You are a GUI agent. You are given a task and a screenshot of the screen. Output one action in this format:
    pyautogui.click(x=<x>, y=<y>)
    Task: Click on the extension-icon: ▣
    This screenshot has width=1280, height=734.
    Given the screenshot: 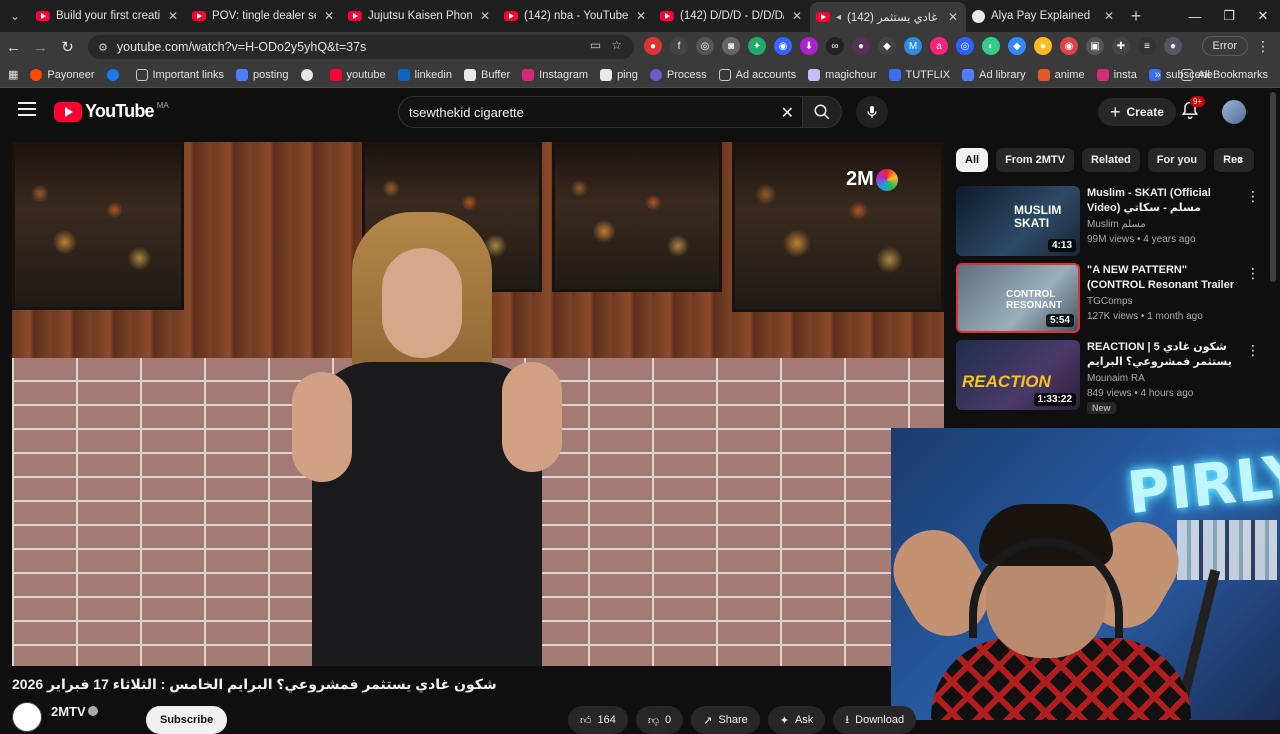 What is the action you would take?
    pyautogui.click(x=1095, y=46)
    